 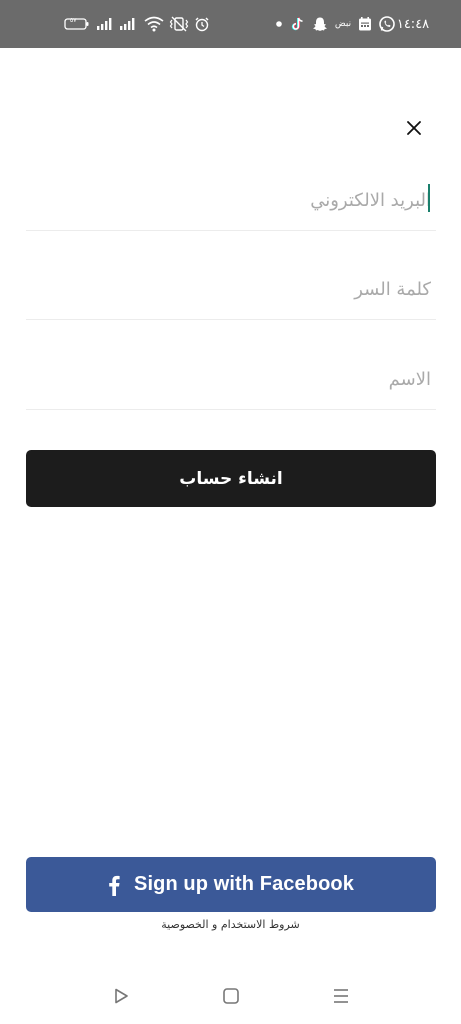 I want to click on back-icon, so click(x=121, y=996).